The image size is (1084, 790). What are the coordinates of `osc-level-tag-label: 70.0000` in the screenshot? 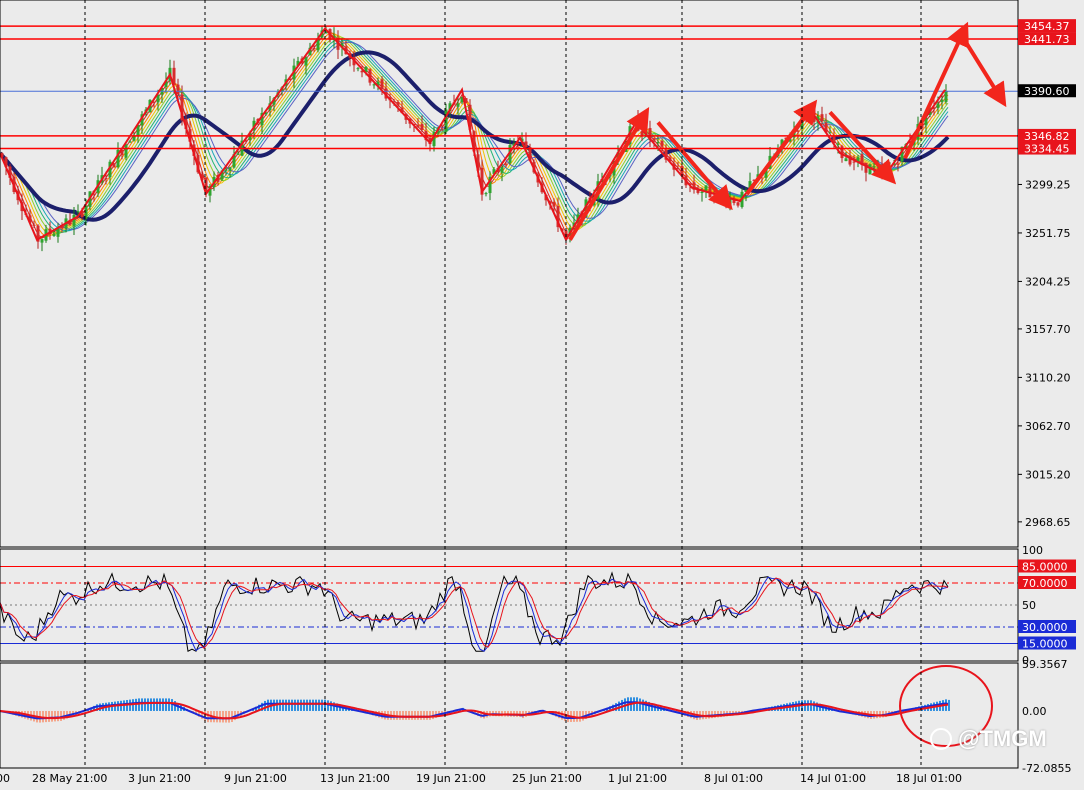 It's located at (1045, 583).